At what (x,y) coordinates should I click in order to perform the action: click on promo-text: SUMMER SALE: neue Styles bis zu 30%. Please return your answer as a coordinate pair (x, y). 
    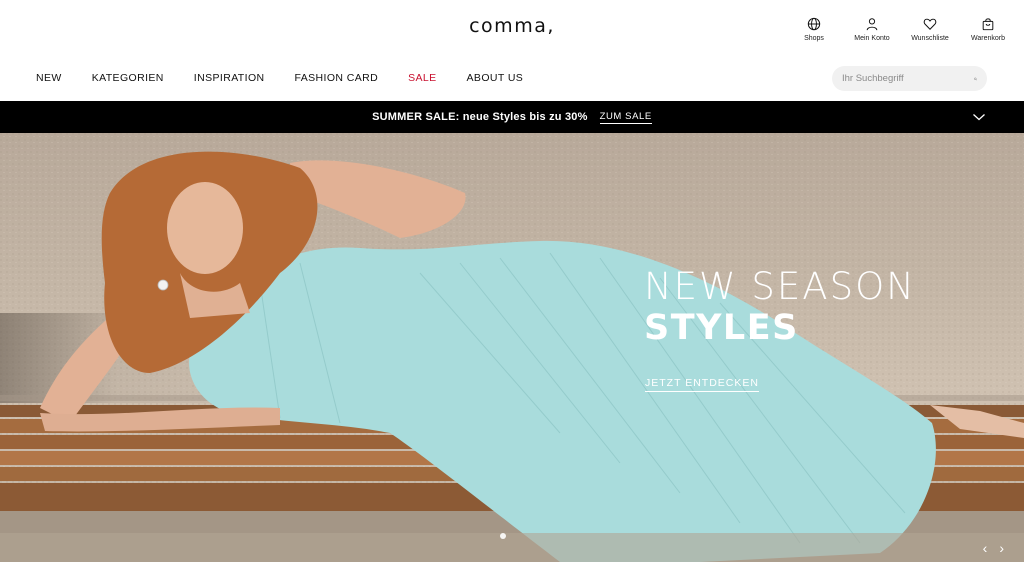
    Looking at the image, I should click on (480, 117).